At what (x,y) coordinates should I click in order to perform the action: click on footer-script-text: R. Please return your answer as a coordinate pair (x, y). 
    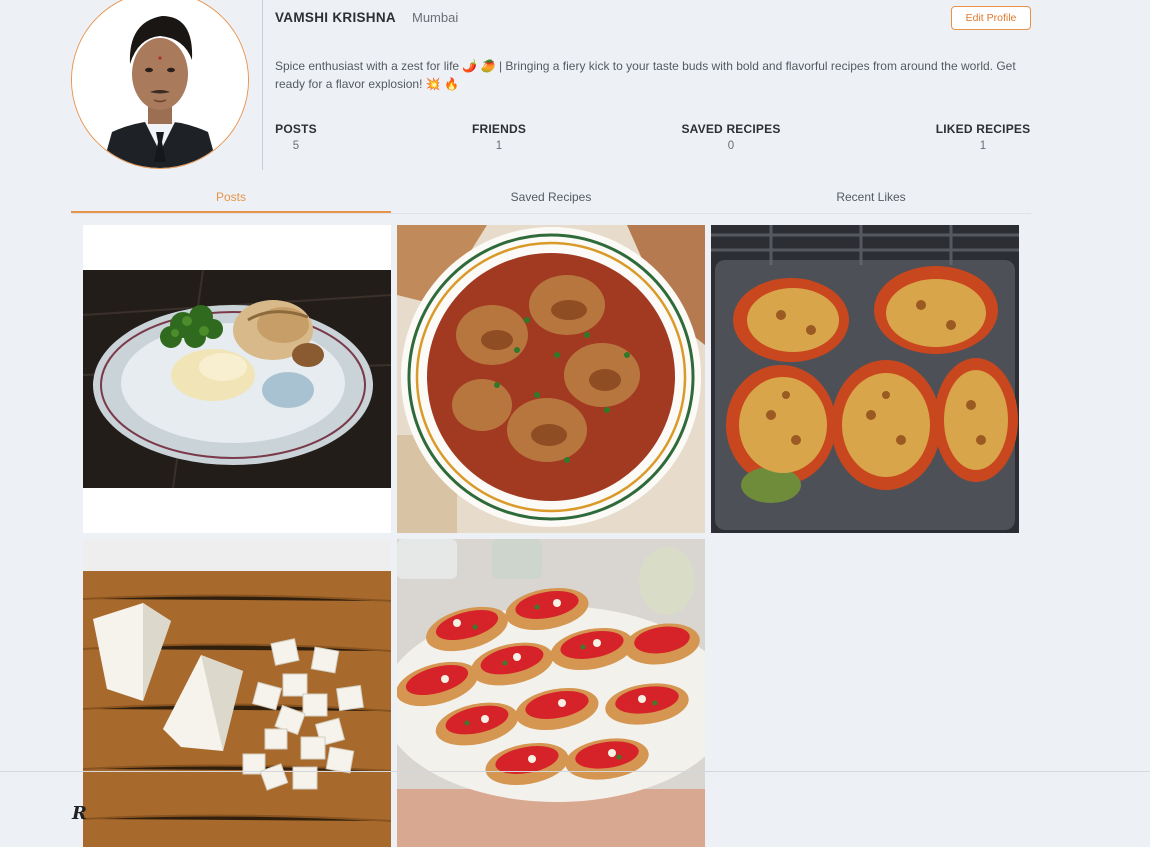
    Looking at the image, I should click on (79, 813).